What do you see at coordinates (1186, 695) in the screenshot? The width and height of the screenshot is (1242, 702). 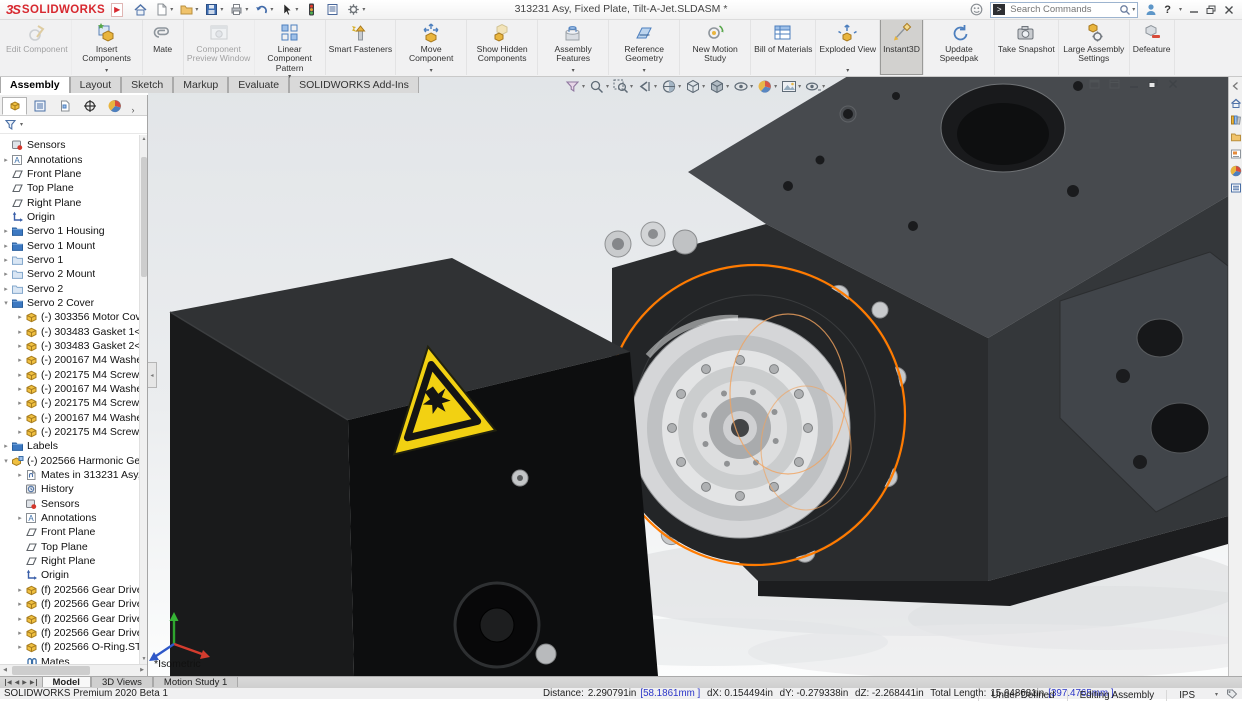 I see `status-ips: IPS` at bounding box center [1186, 695].